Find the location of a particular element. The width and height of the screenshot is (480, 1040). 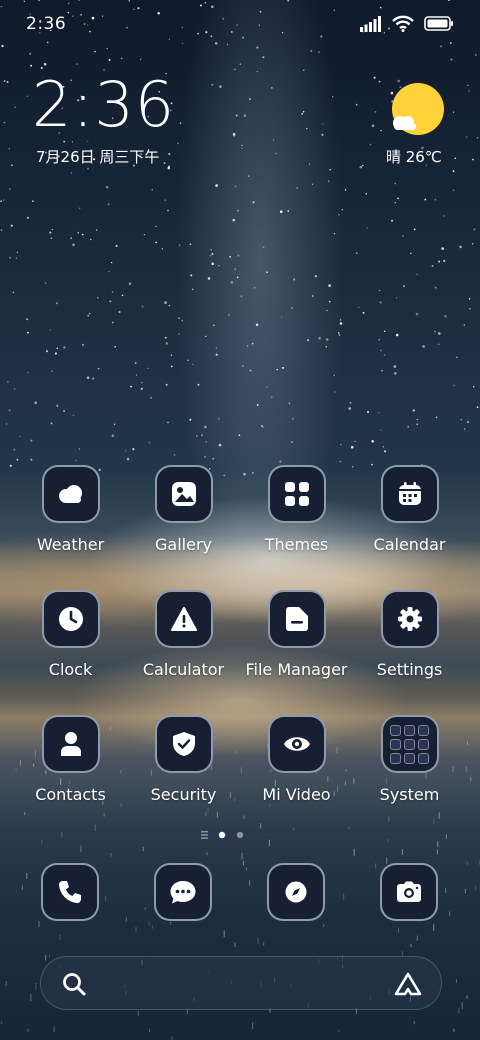

home-search-bar is located at coordinates (241, 983).